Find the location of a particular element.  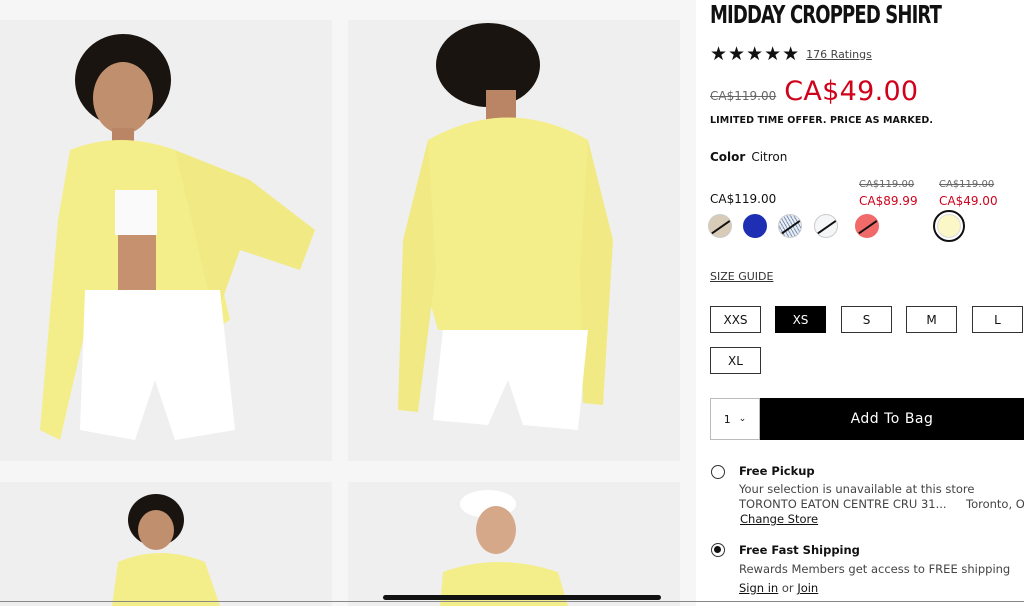

rating-summary: ★★★★★ 176 Ratings is located at coordinates (791, 54).